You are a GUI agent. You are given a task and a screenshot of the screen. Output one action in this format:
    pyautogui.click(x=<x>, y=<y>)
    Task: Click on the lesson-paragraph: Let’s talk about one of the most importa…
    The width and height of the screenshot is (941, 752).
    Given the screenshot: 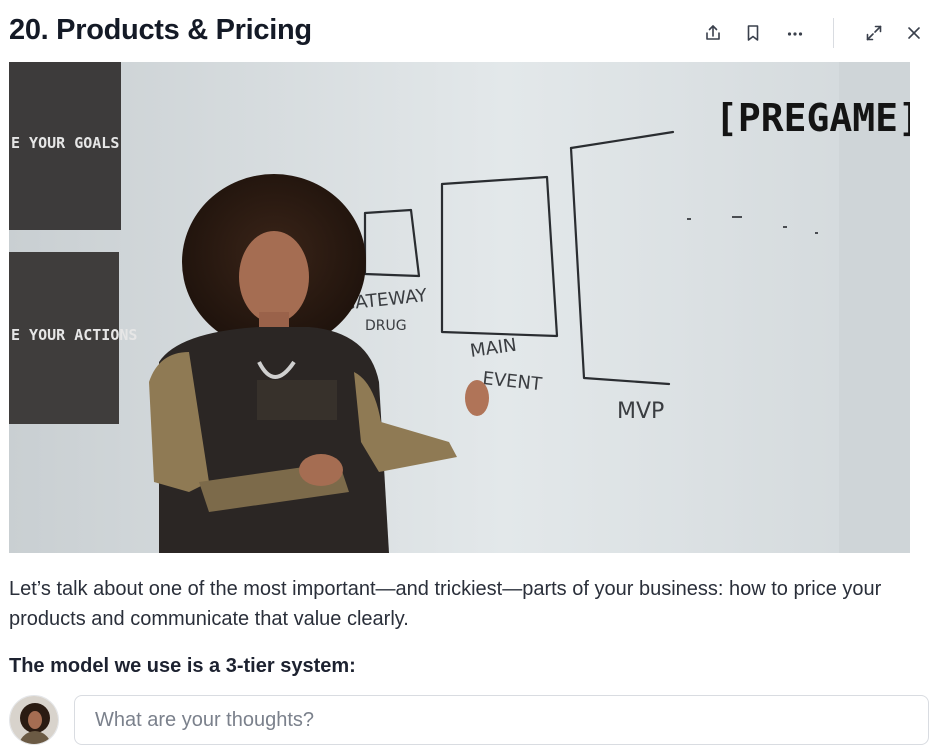 What is the action you would take?
    pyautogui.click(x=445, y=604)
    